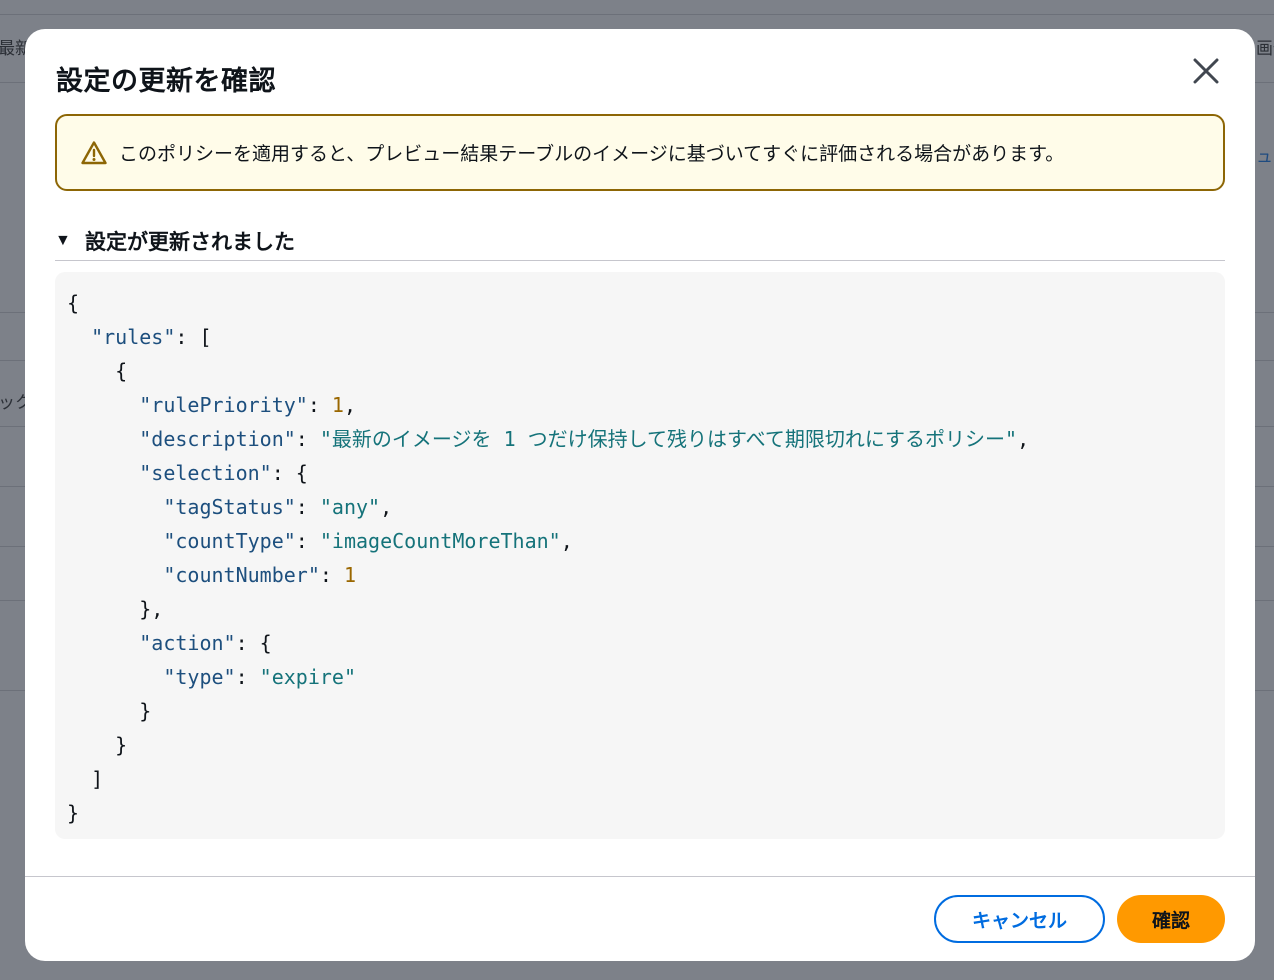 The width and height of the screenshot is (1274, 980). What do you see at coordinates (1265, 156) in the screenshot?
I see `bg-text-fragment: ュー` at bounding box center [1265, 156].